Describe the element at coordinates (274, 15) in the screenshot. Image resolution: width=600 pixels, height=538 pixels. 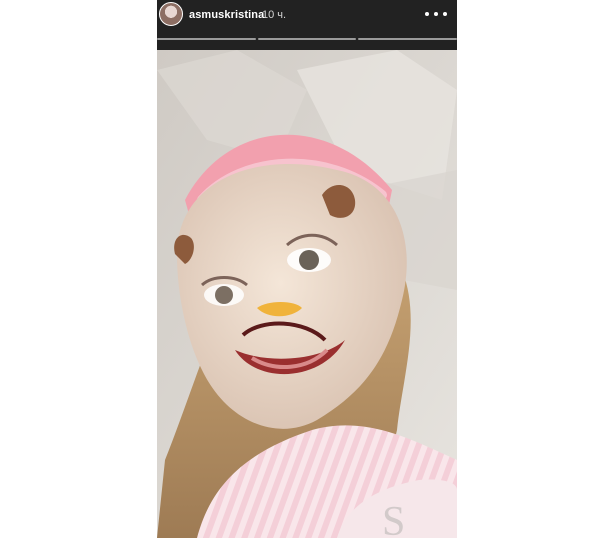
I see `story-timestamp: 10 ч.` at that location.